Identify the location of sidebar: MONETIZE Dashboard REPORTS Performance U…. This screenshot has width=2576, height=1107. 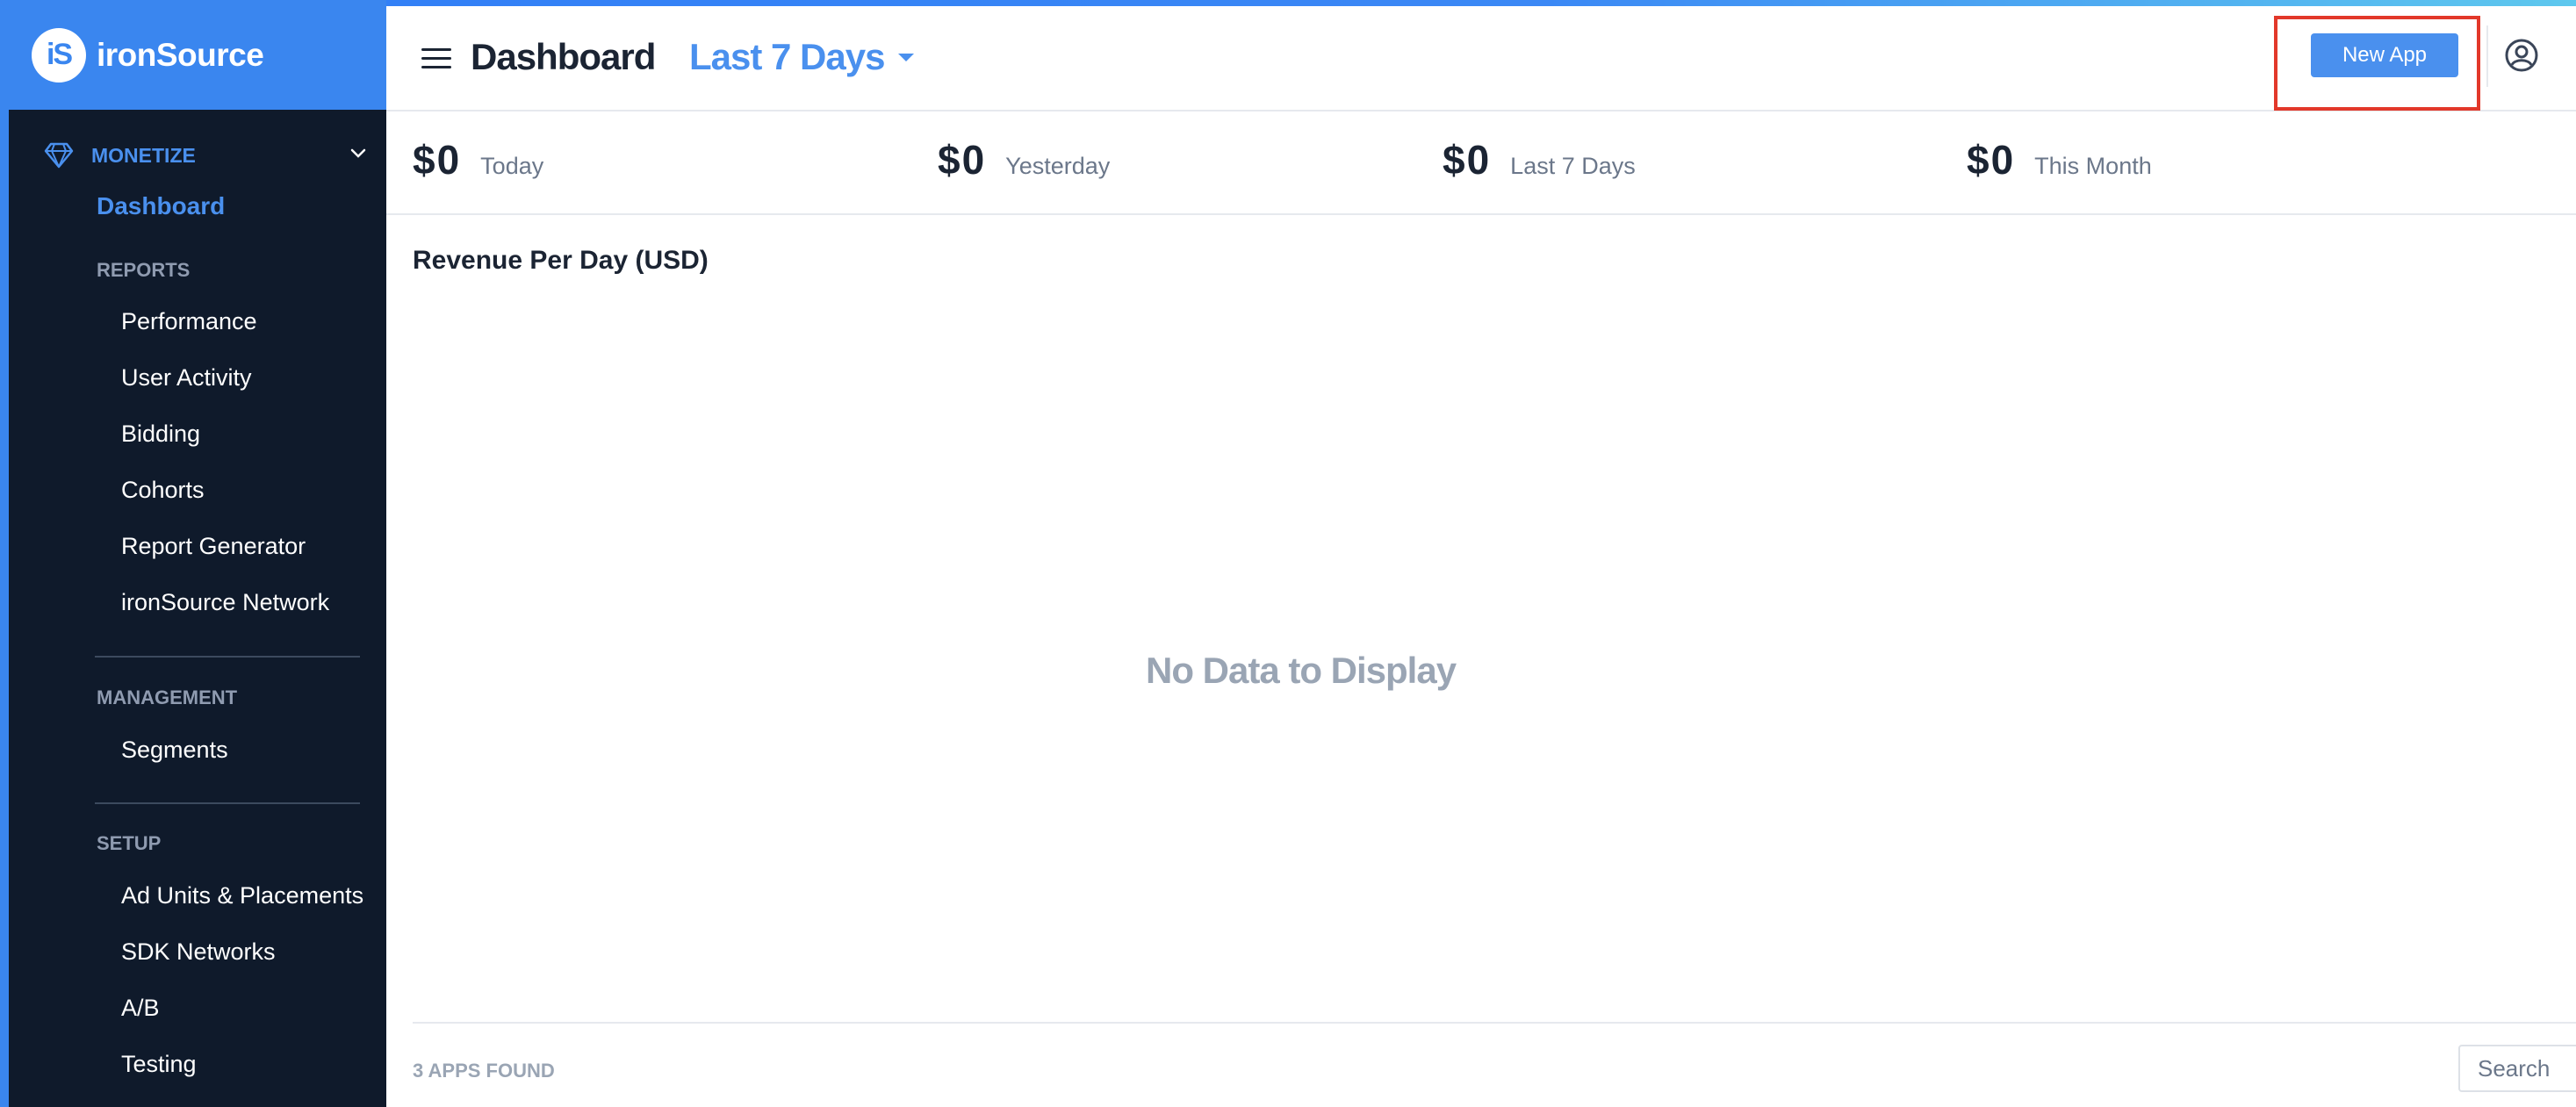
(197, 608).